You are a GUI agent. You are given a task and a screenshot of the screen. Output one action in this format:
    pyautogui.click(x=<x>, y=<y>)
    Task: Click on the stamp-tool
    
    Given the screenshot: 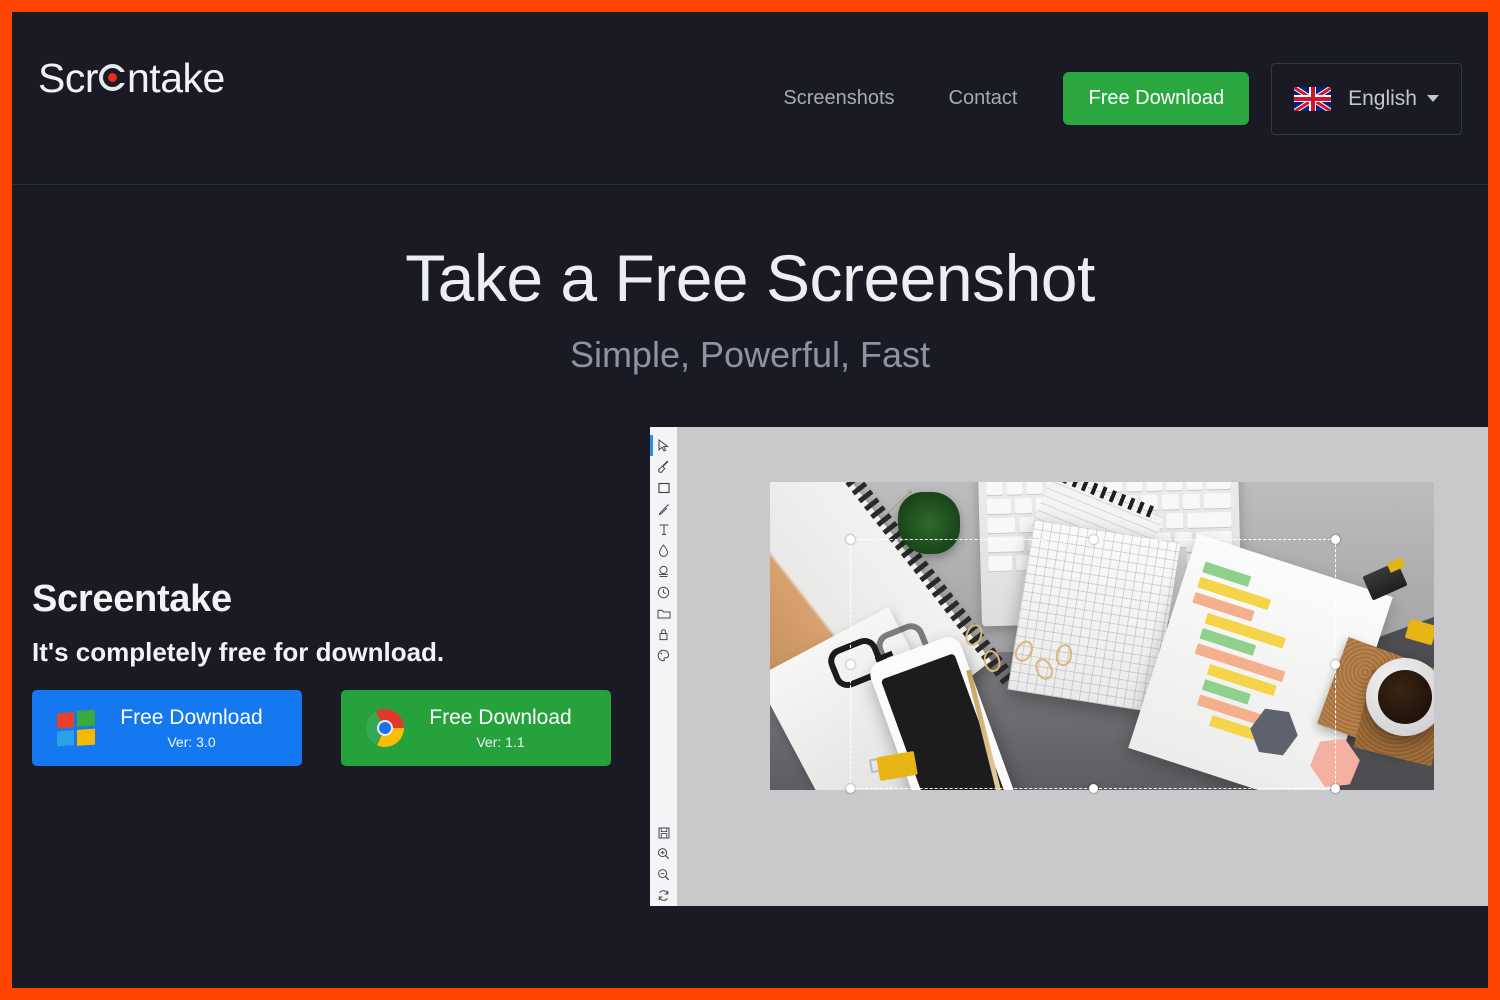 What is the action you would take?
    pyautogui.click(x=663, y=571)
    